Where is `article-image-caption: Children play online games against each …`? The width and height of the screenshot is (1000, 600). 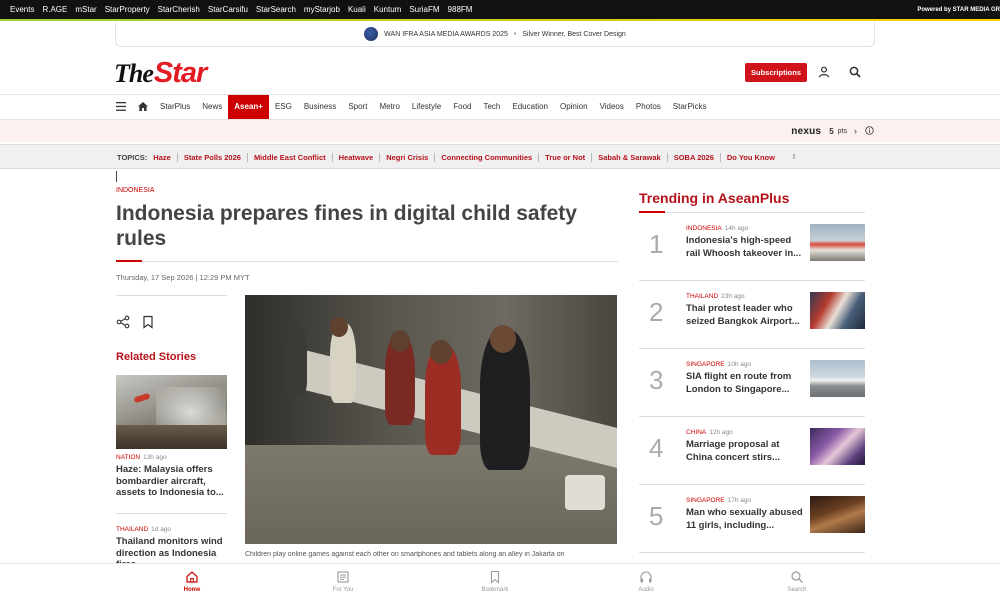 article-image-caption: Children play online games against each … is located at coordinates (405, 554).